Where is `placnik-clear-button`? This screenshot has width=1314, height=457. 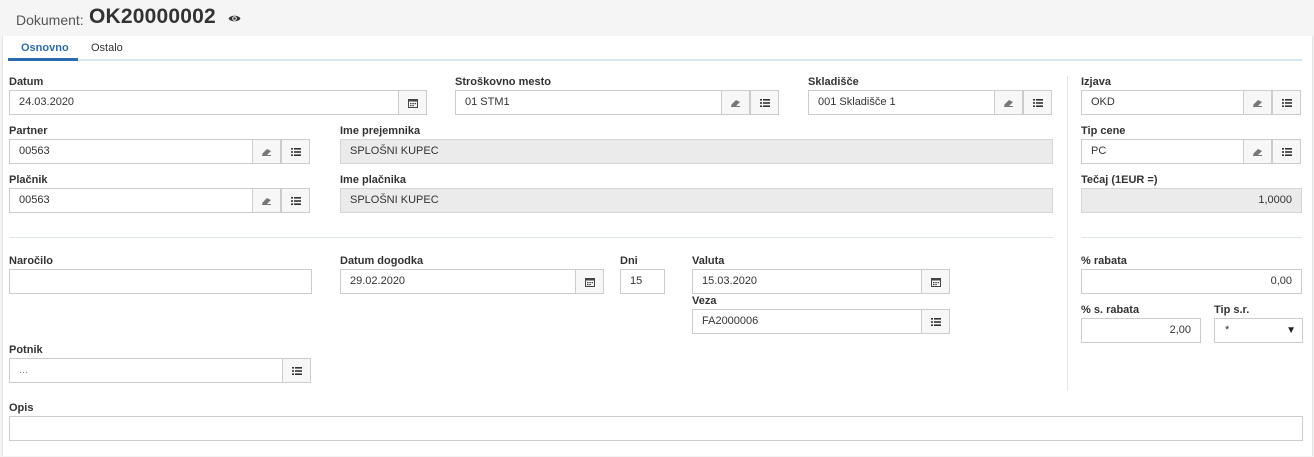 placnik-clear-button is located at coordinates (266, 200).